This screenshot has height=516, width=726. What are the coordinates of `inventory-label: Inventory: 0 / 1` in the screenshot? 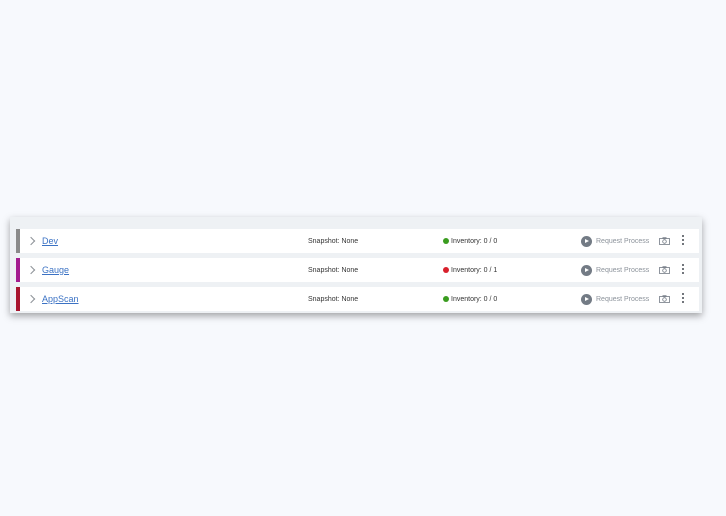 It's located at (474, 270).